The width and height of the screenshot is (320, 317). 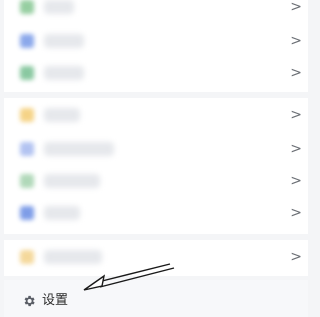 What do you see at coordinates (55, 300) in the screenshot?
I see `settings-label: 设置` at bounding box center [55, 300].